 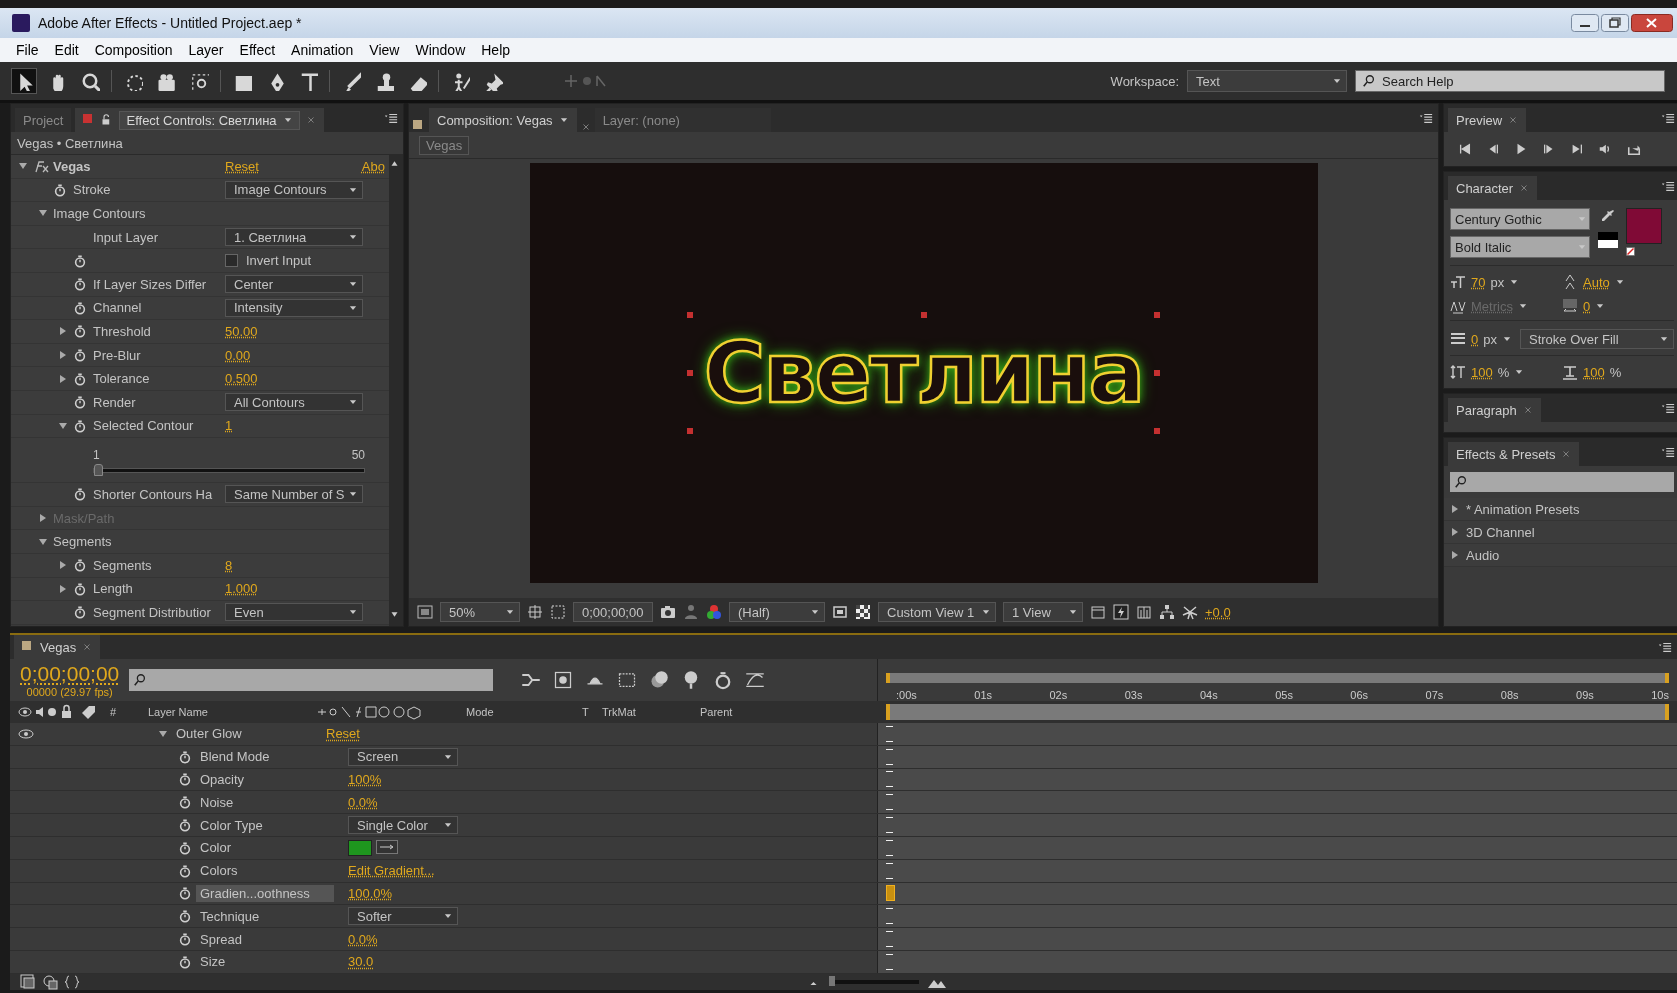 I want to click on pan-behind-icon, so click(x=199, y=81).